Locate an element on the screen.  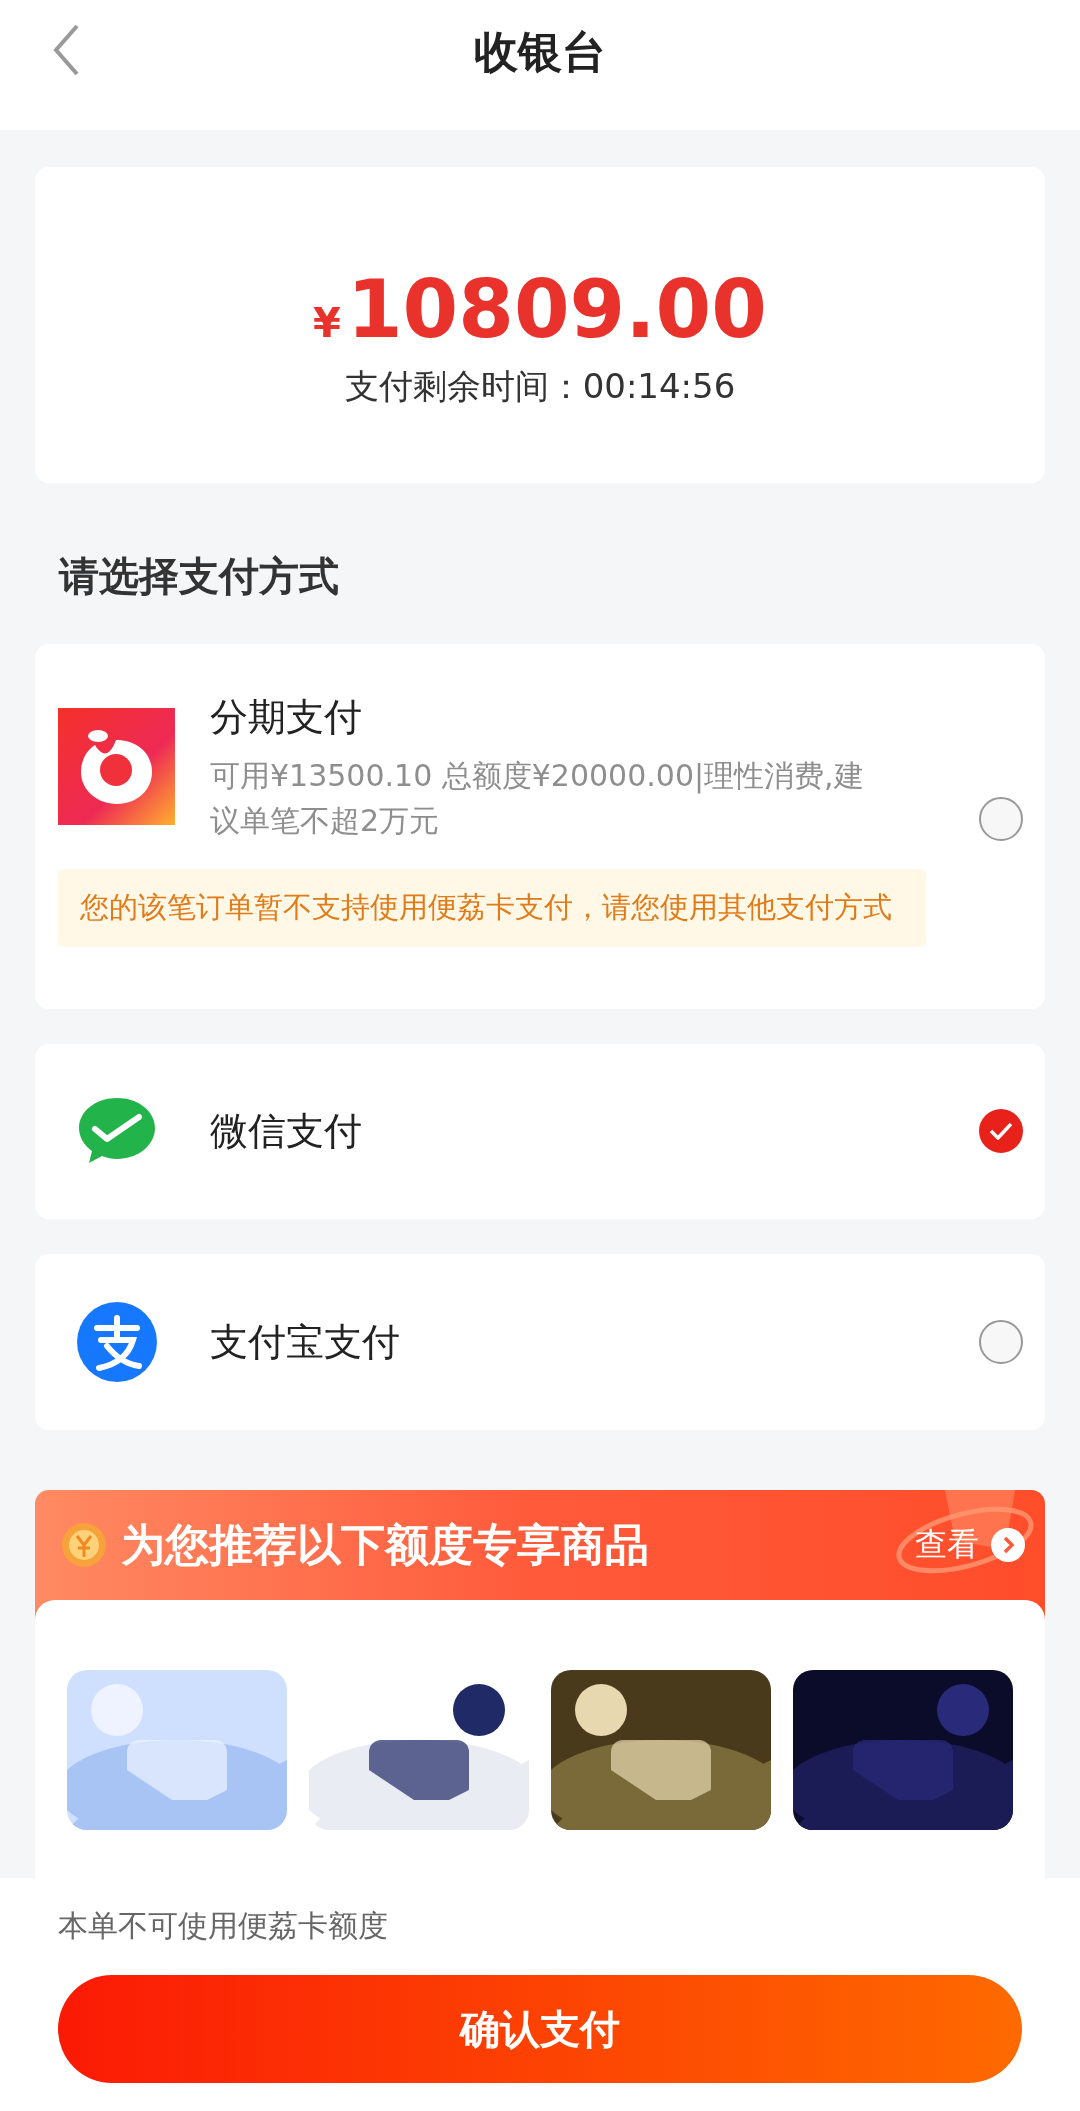
footer-note: 本单不可使用便荔卡额度 is located at coordinates (223, 1926).